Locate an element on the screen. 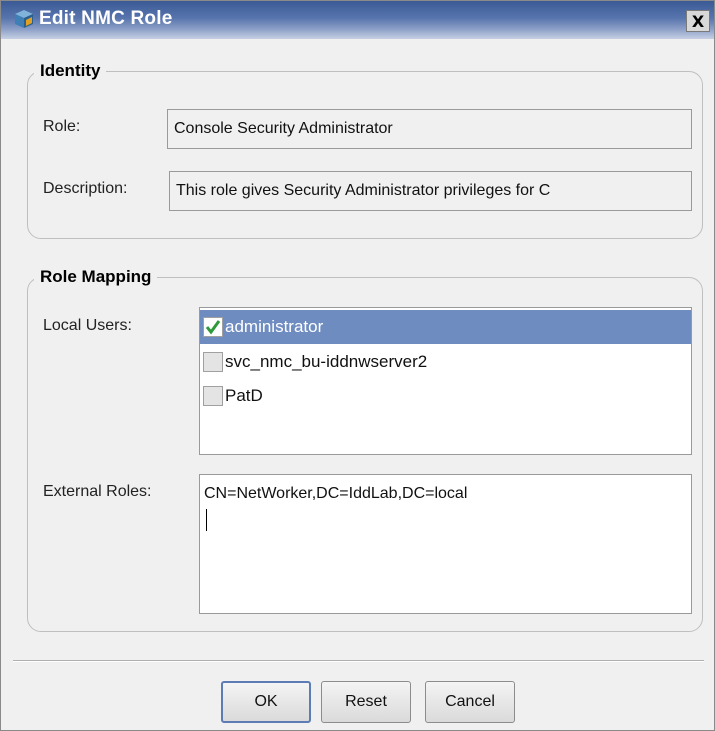 Image resolution: width=715 pixels, height=731 pixels. dialog-title: Edit NMC Role is located at coordinates (106, 18).